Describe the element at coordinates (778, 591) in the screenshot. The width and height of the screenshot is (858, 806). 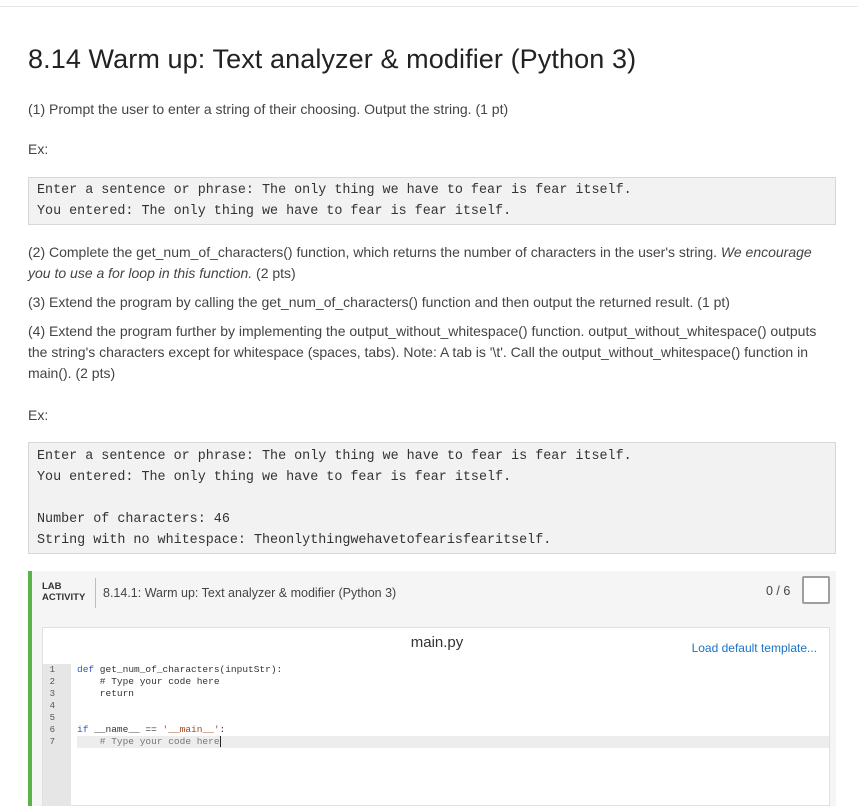
I see `lab-score: 0 / 6` at that location.